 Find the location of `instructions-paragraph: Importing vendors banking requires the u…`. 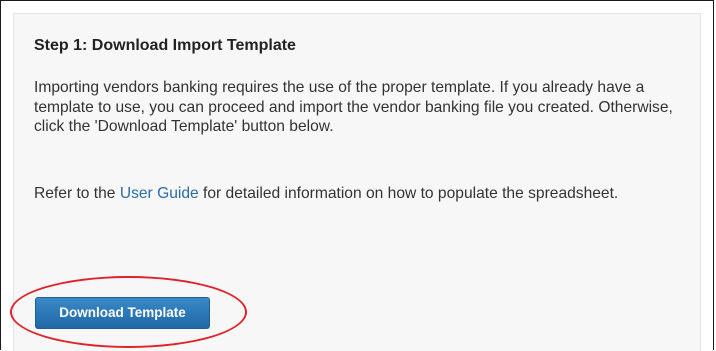

instructions-paragraph: Importing vendors banking requires the u… is located at coordinates (353, 107).